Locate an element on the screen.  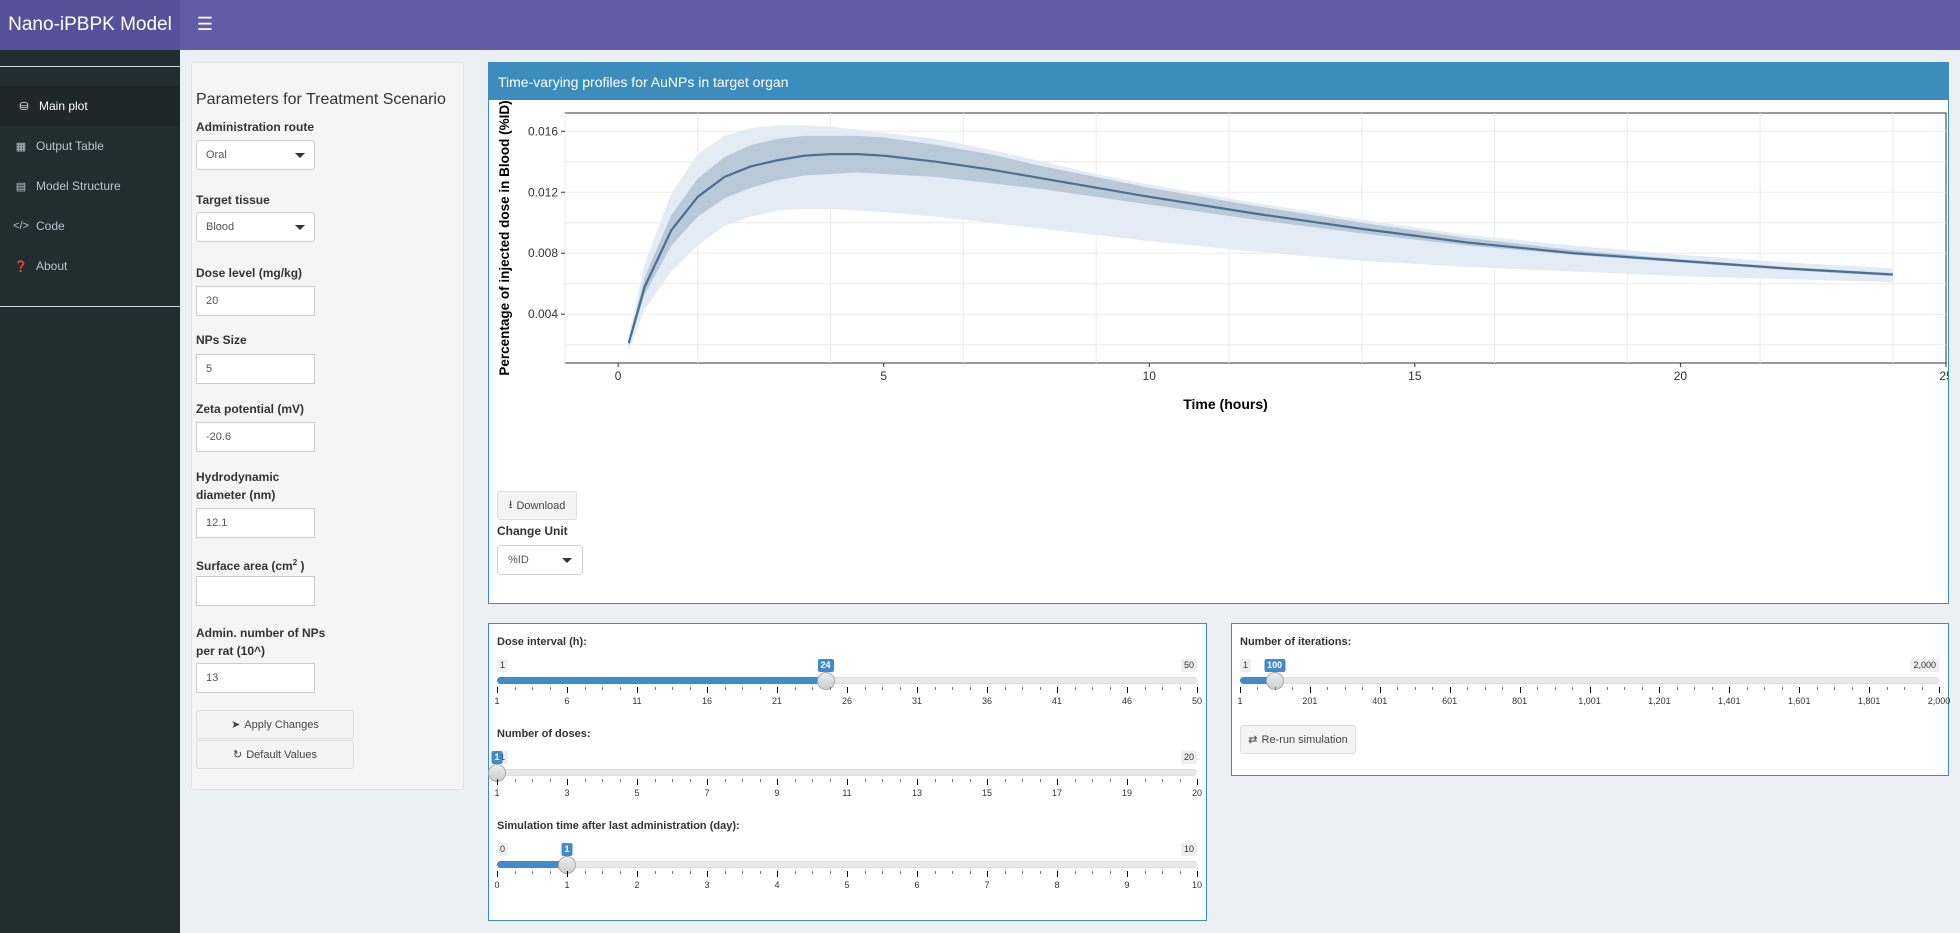
default-values-label: Default Values is located at coordinates (281, 754).